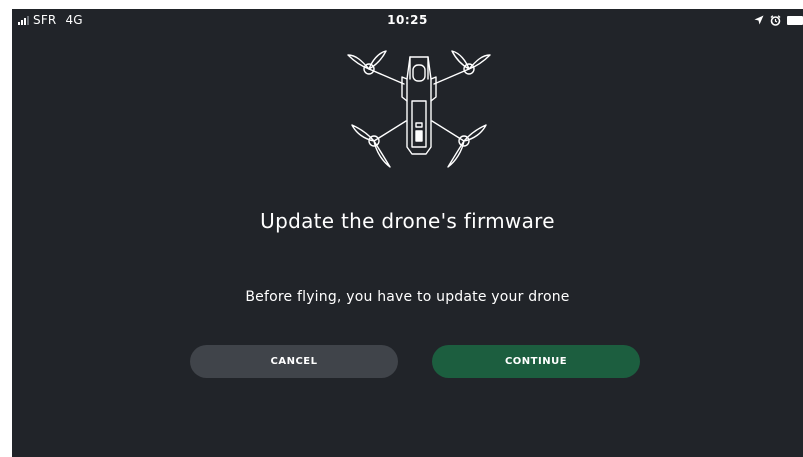 The height and width of the screenshot is (457, 803). What do you see at coordinates (759, 20) in the screenshot?
I see `location-arrow-icon` at bounding box center [759, 20].